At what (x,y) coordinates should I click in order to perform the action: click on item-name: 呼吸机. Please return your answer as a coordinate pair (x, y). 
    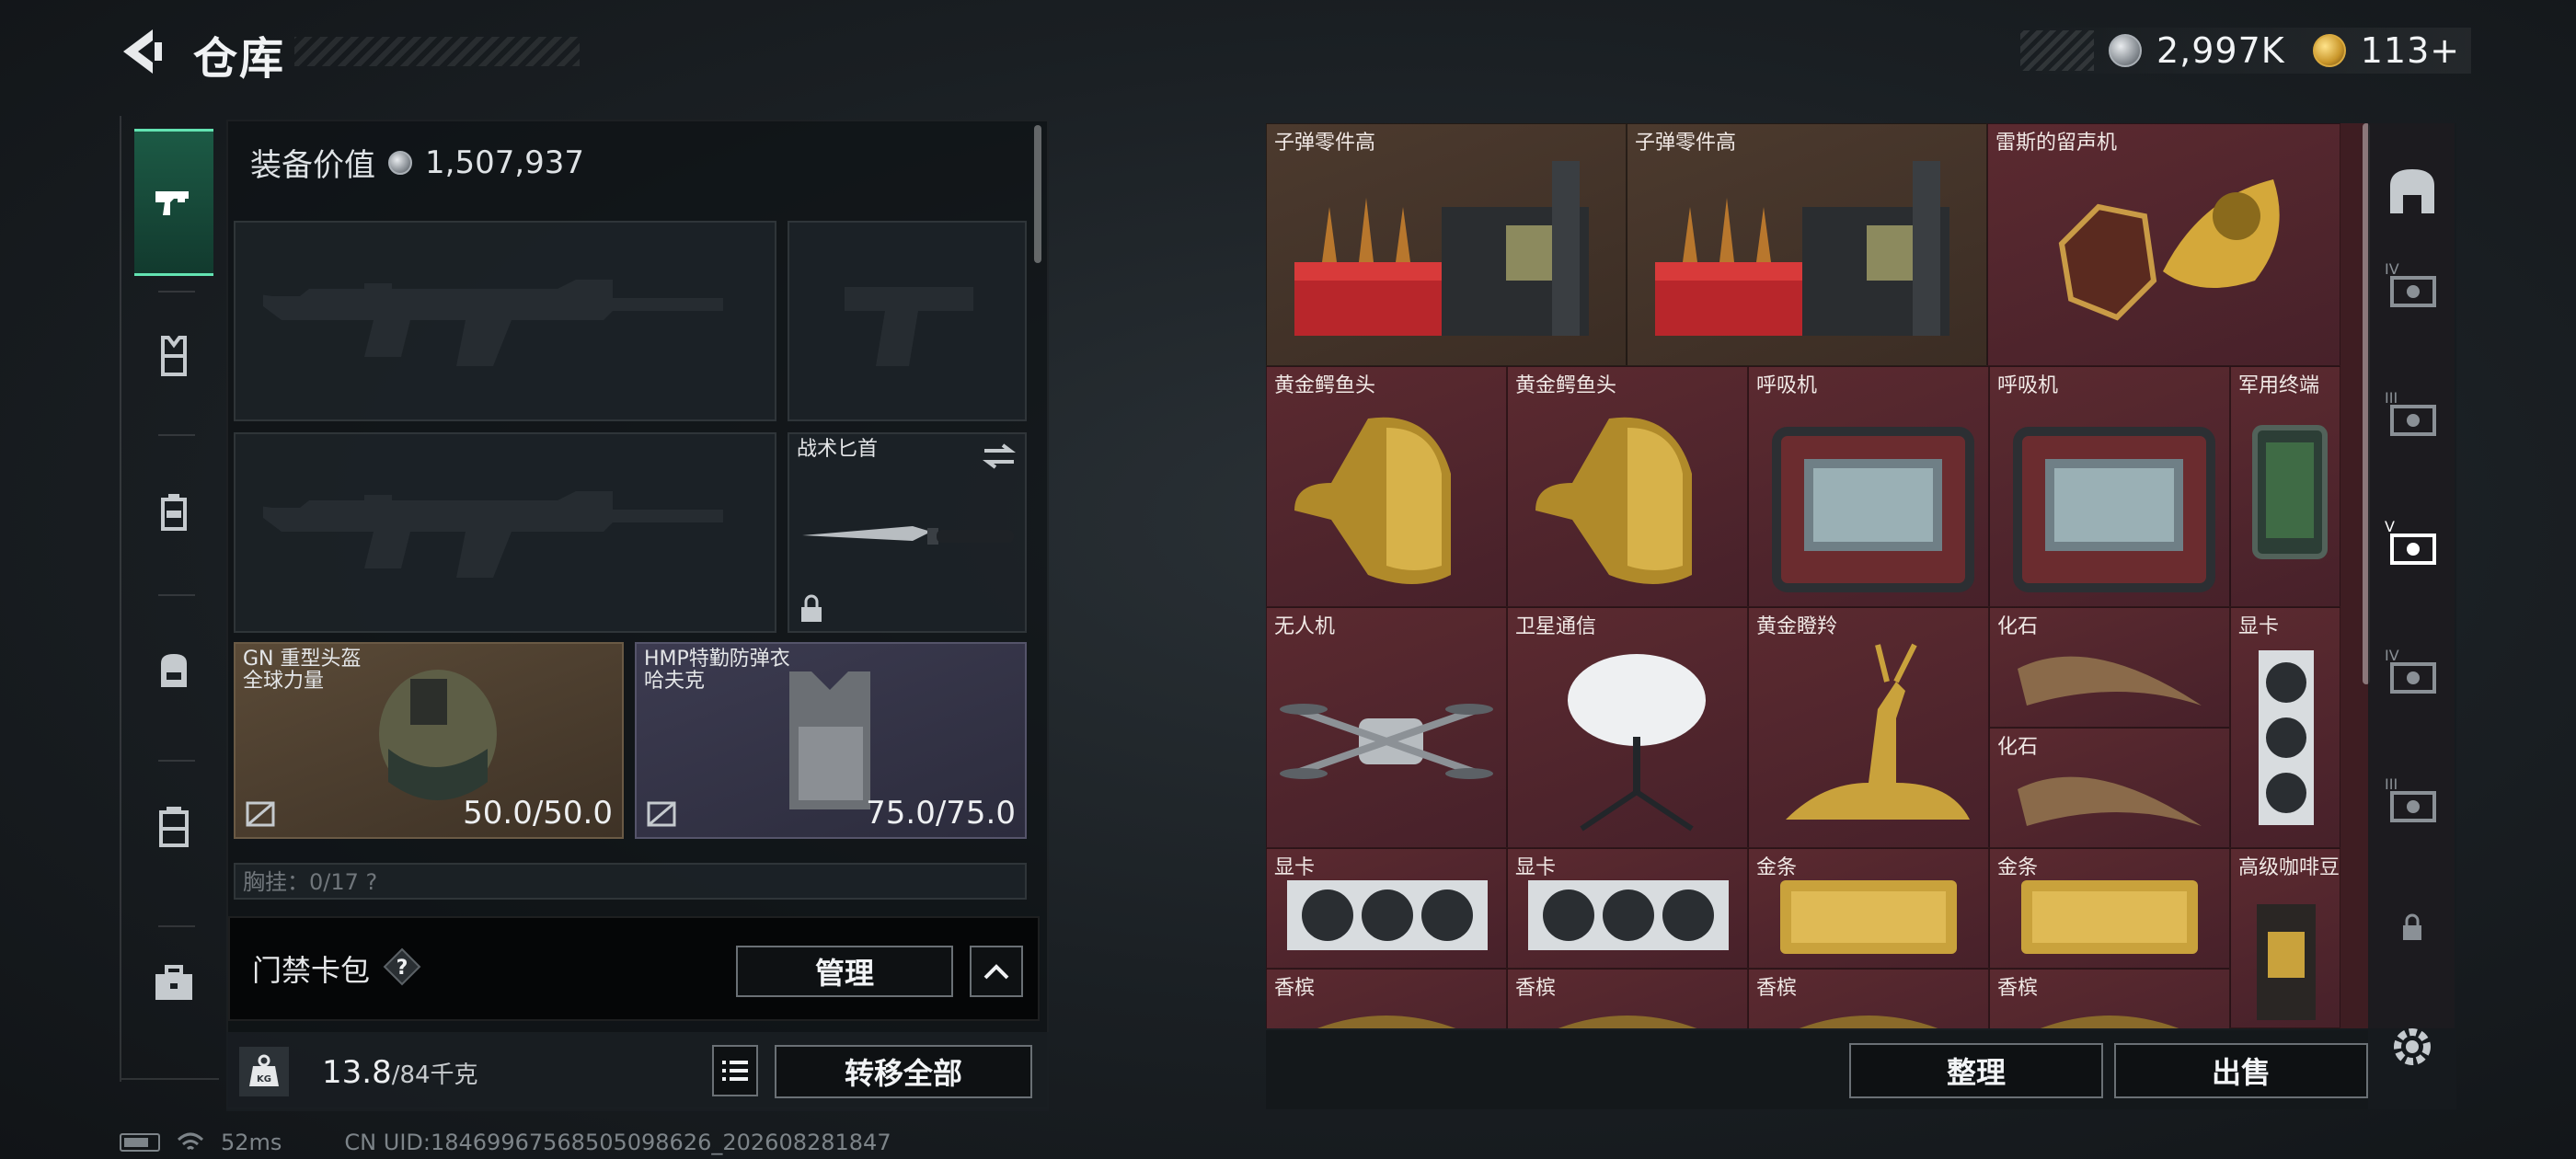
    Looking at the image, I should click on (2028, 385).